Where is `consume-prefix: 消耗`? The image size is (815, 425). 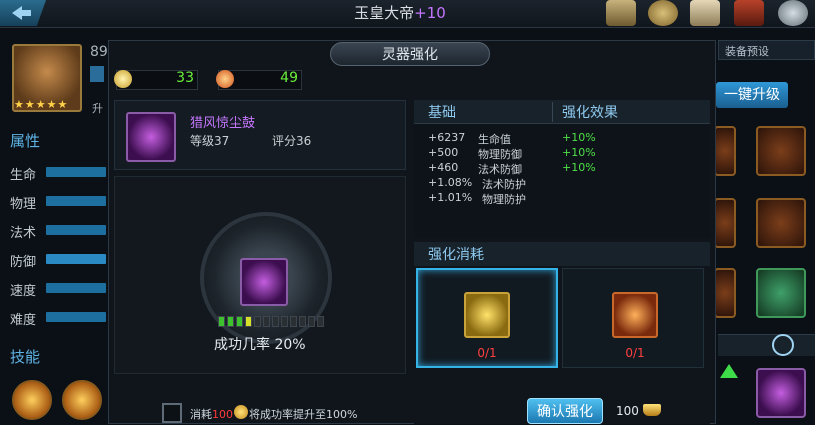 consume-prefix: 消耗 is located at coordinates (201, 414).